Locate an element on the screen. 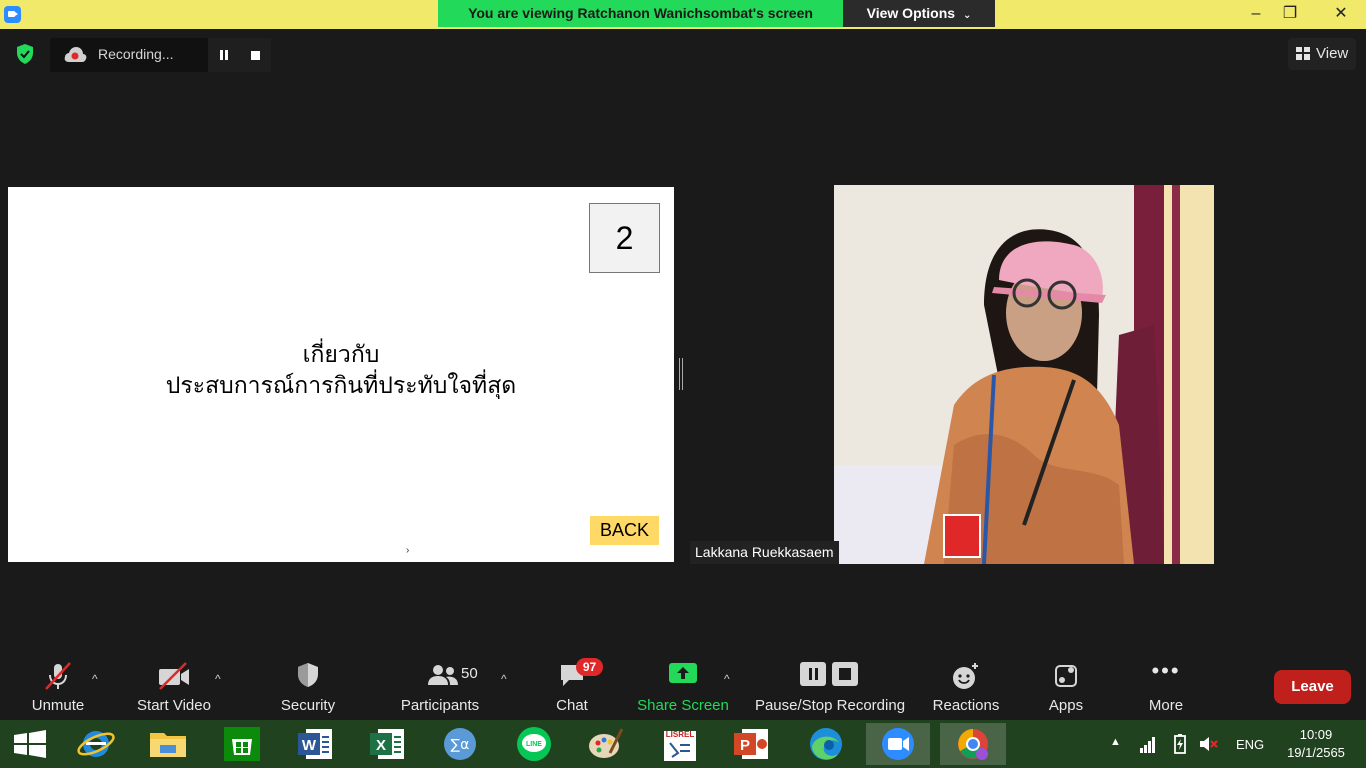  leave-button: Leave is located at coordinates (1312, 687).